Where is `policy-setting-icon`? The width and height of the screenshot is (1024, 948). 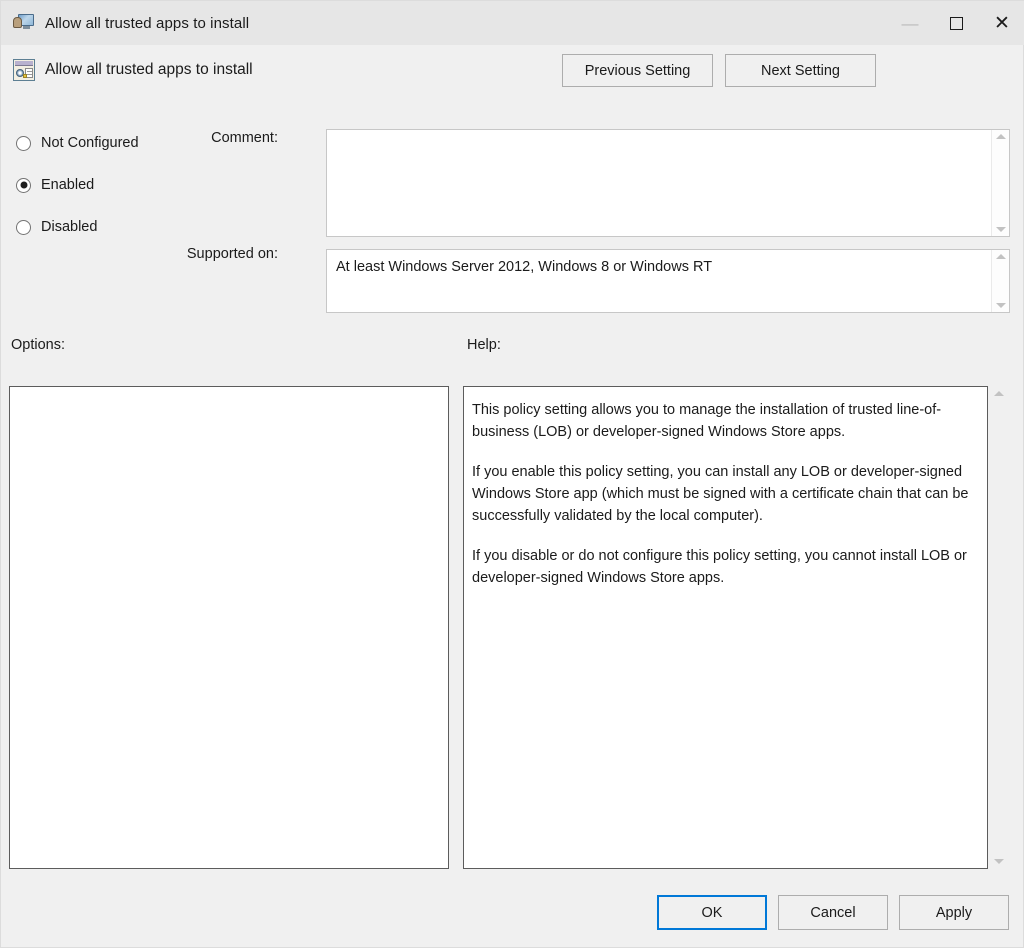
policy-setting-icon is located at coordinates (24, 70).